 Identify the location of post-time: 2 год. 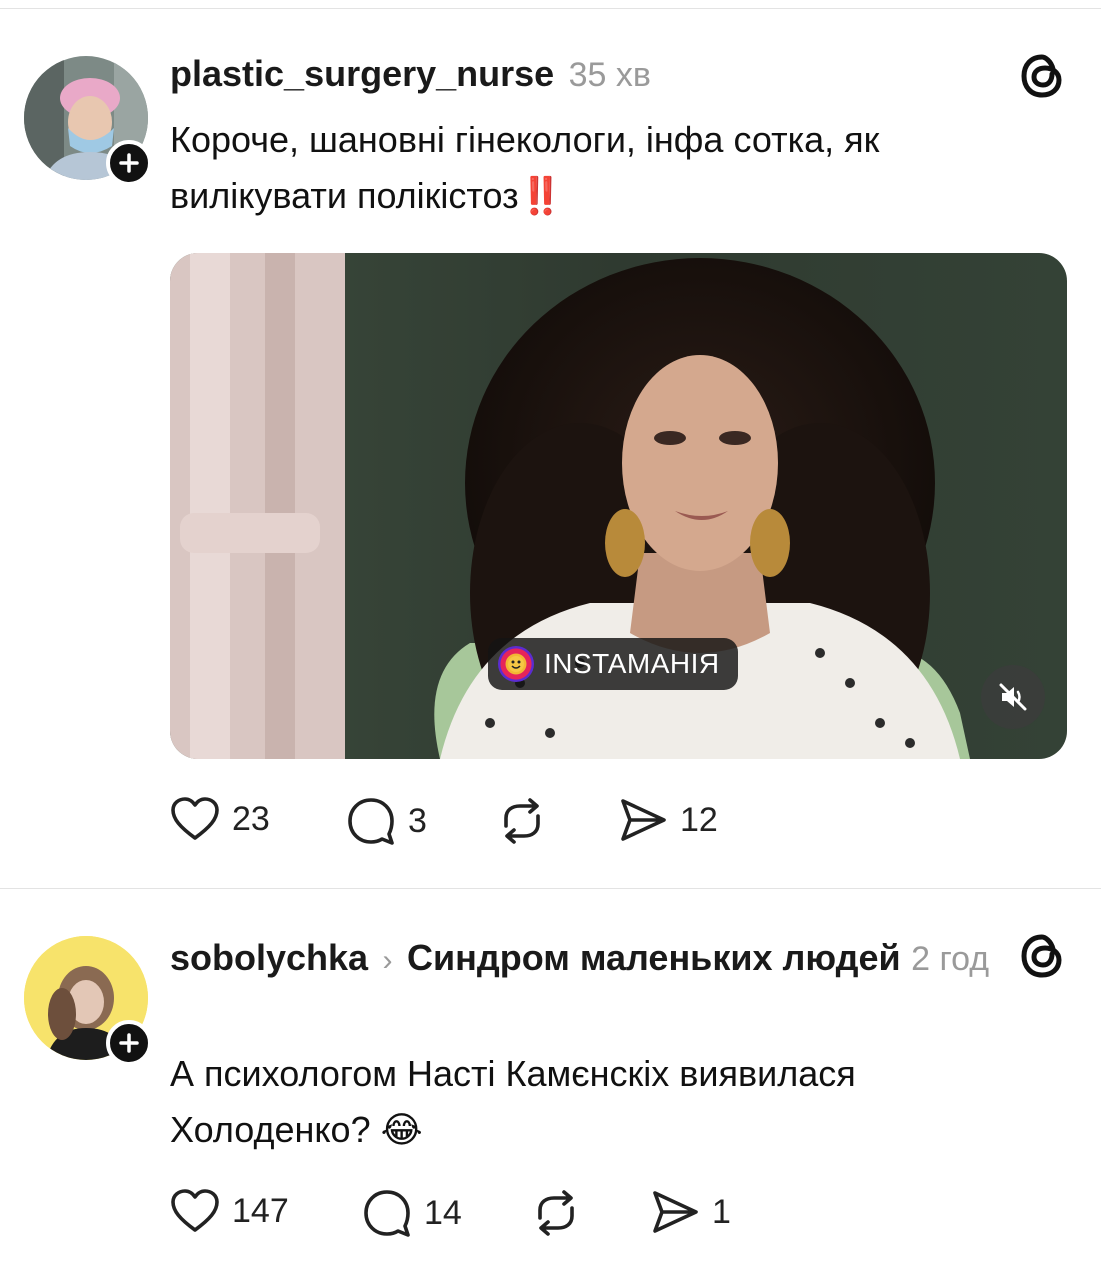
(950, 959).